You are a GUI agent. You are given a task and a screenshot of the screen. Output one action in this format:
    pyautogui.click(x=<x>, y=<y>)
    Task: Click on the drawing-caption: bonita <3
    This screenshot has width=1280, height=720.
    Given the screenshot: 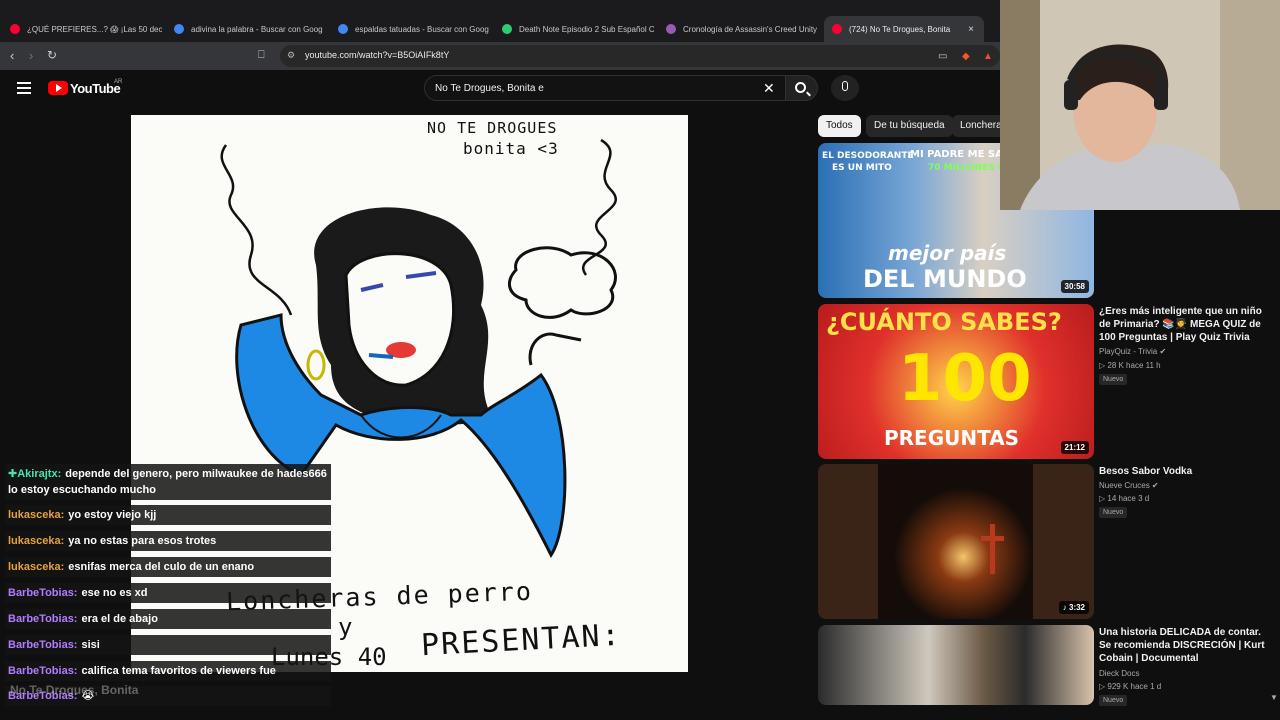 What is the action you would take?
    pyautogui.click(x=511, y=148)
    